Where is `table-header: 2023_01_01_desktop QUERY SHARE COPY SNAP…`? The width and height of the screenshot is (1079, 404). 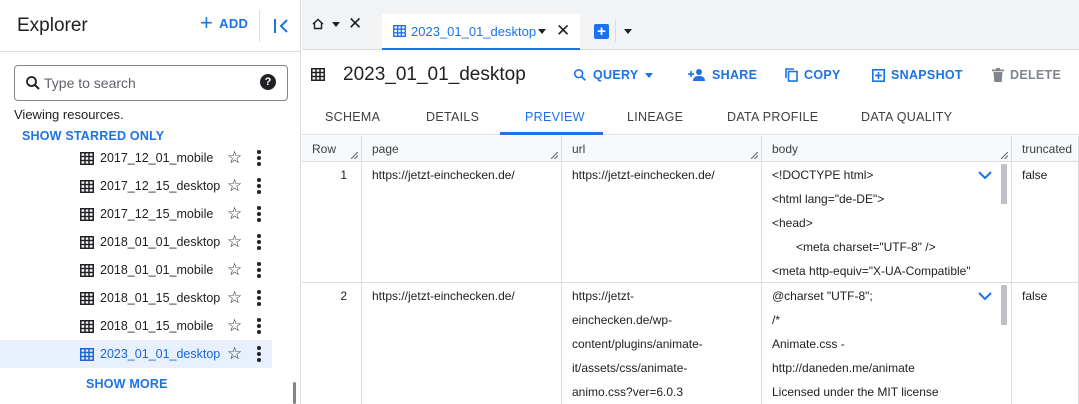
table-header: 2023_01_01_desktop QUERY SHARE COPY SNAP… is located at coordinates (690, 75).